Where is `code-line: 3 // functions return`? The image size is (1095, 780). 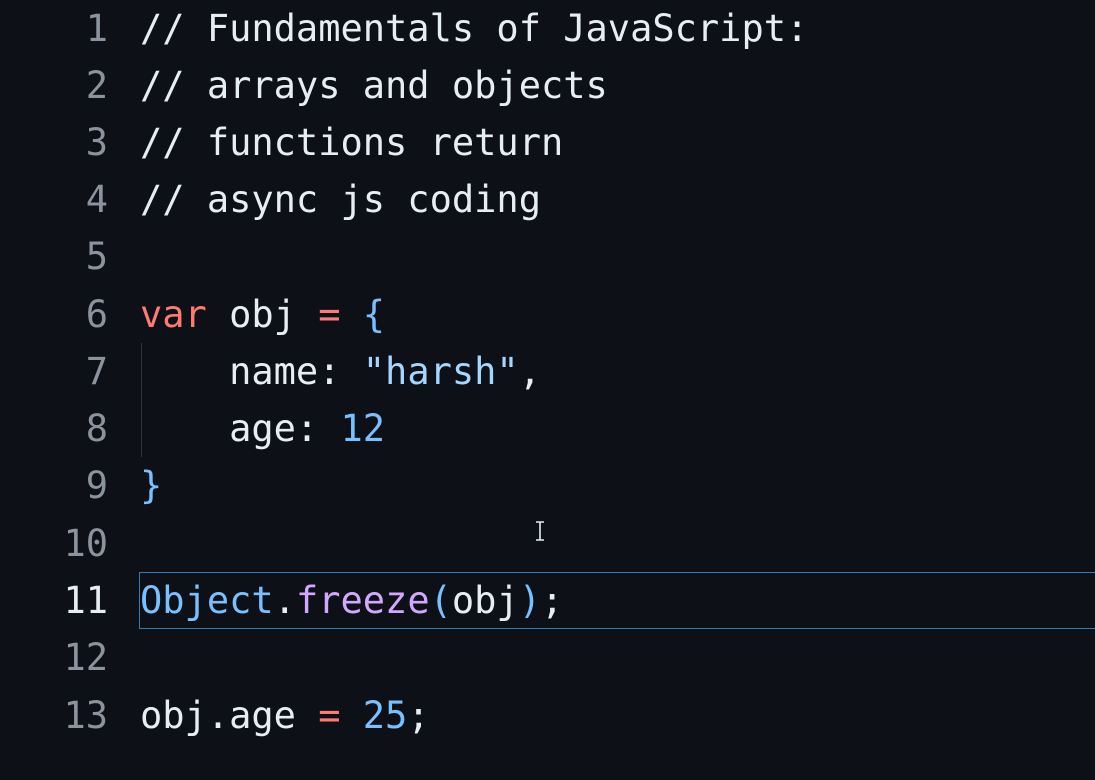 code-line: 3 // functions return is located at coordinates (547, 142).